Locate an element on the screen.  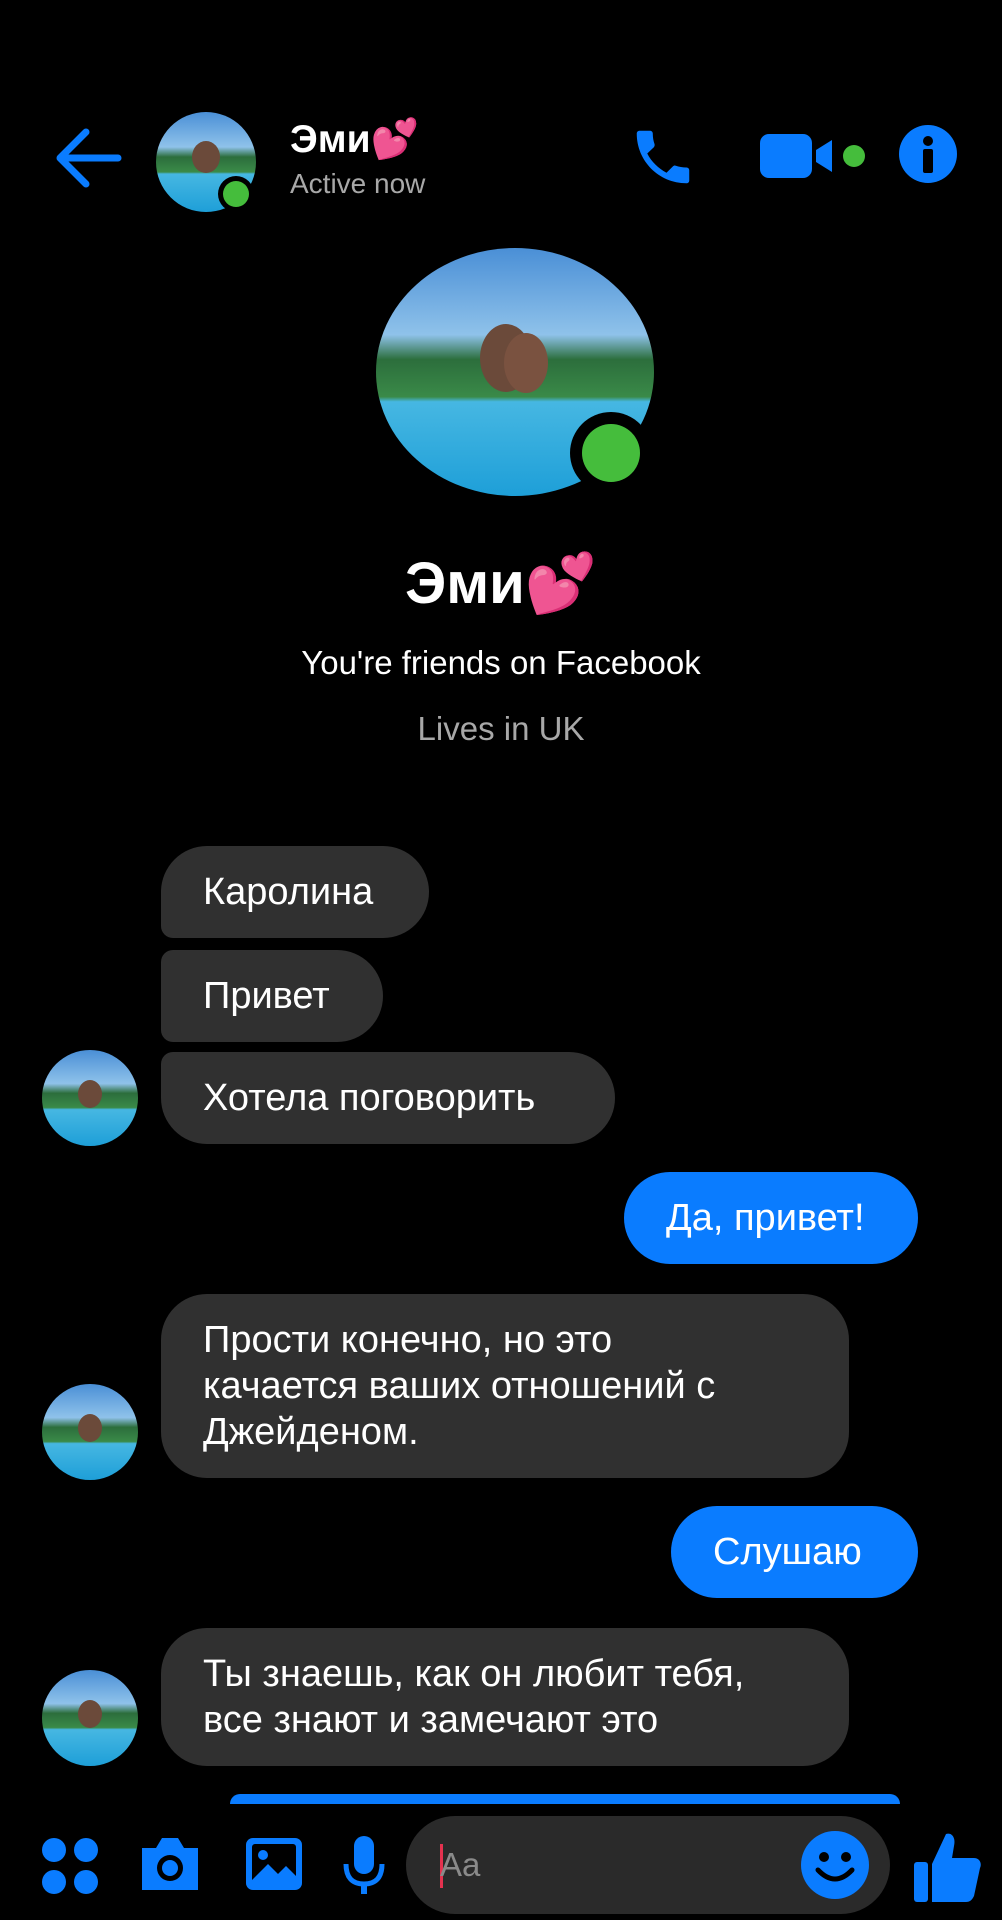
message-bubble-mine: Слушаю is located at coordinates (794, 1552).